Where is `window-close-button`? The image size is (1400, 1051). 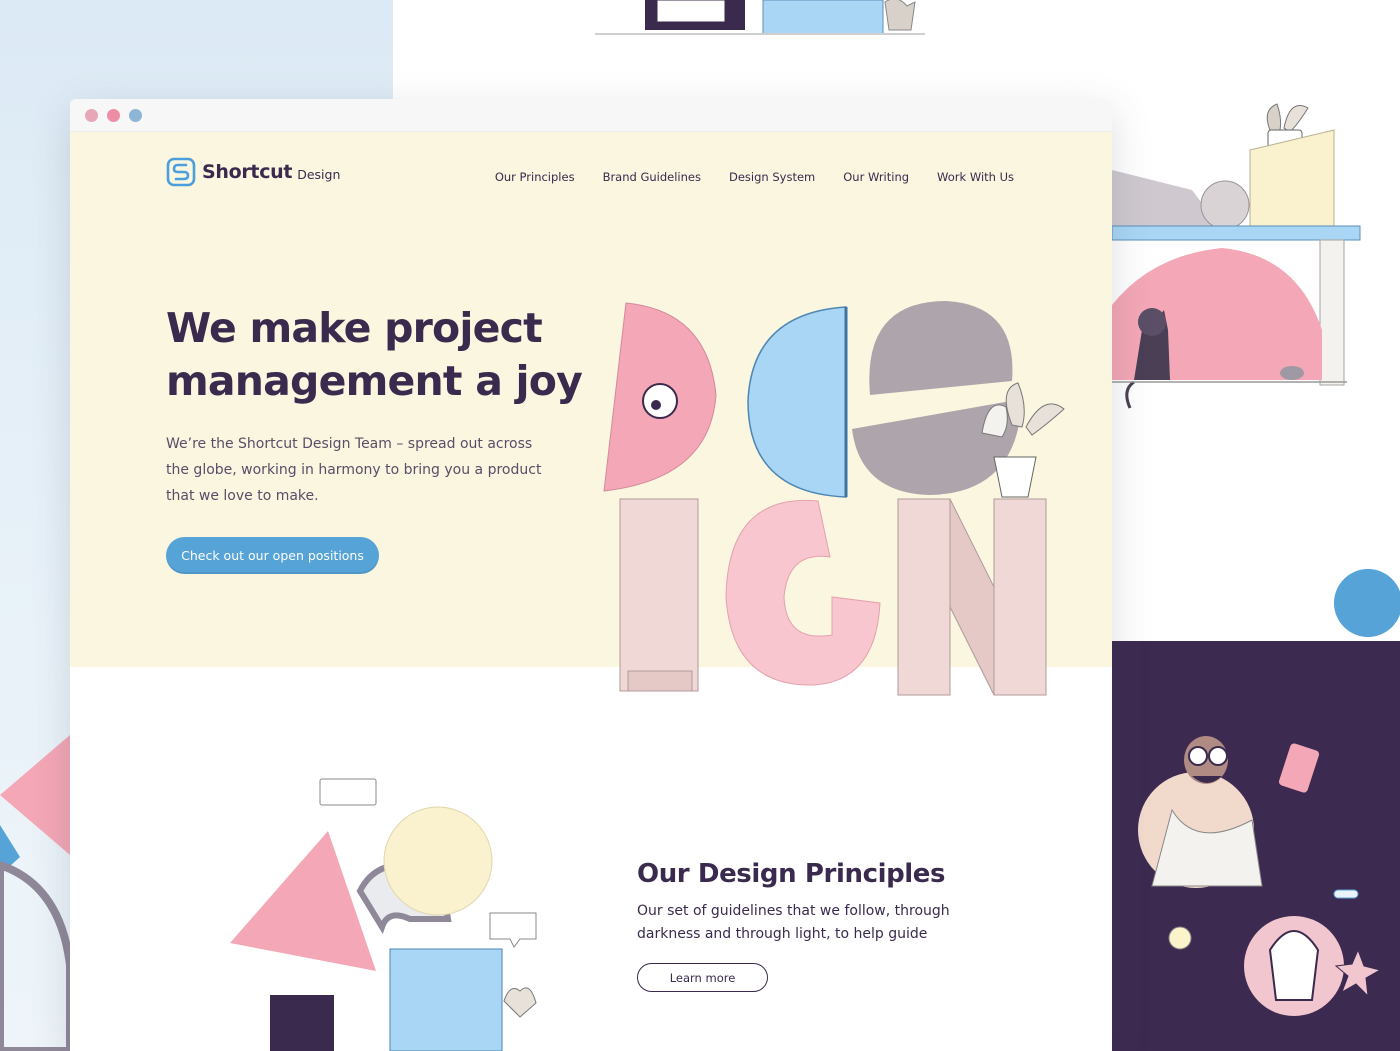
window-close-button is located at coordinates (91, 115).